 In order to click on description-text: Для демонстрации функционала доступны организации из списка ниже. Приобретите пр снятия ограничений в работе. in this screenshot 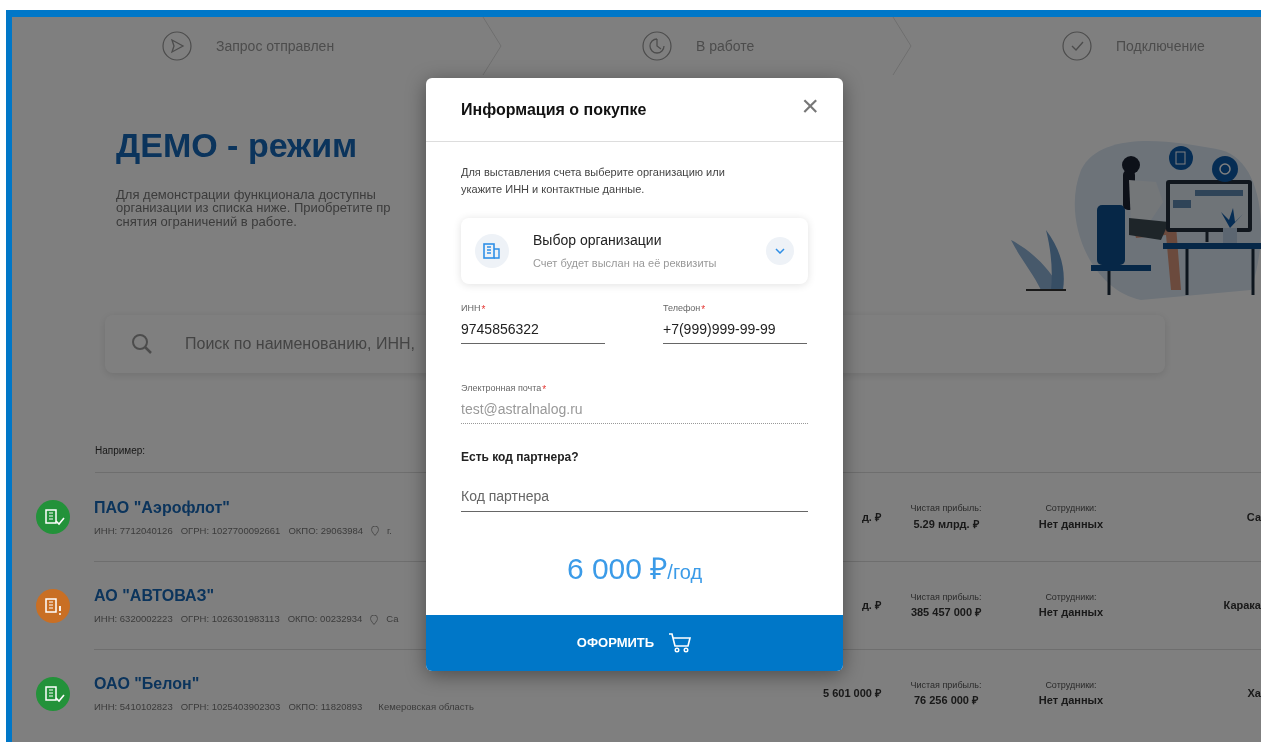, I will do `click(253, 208)`.